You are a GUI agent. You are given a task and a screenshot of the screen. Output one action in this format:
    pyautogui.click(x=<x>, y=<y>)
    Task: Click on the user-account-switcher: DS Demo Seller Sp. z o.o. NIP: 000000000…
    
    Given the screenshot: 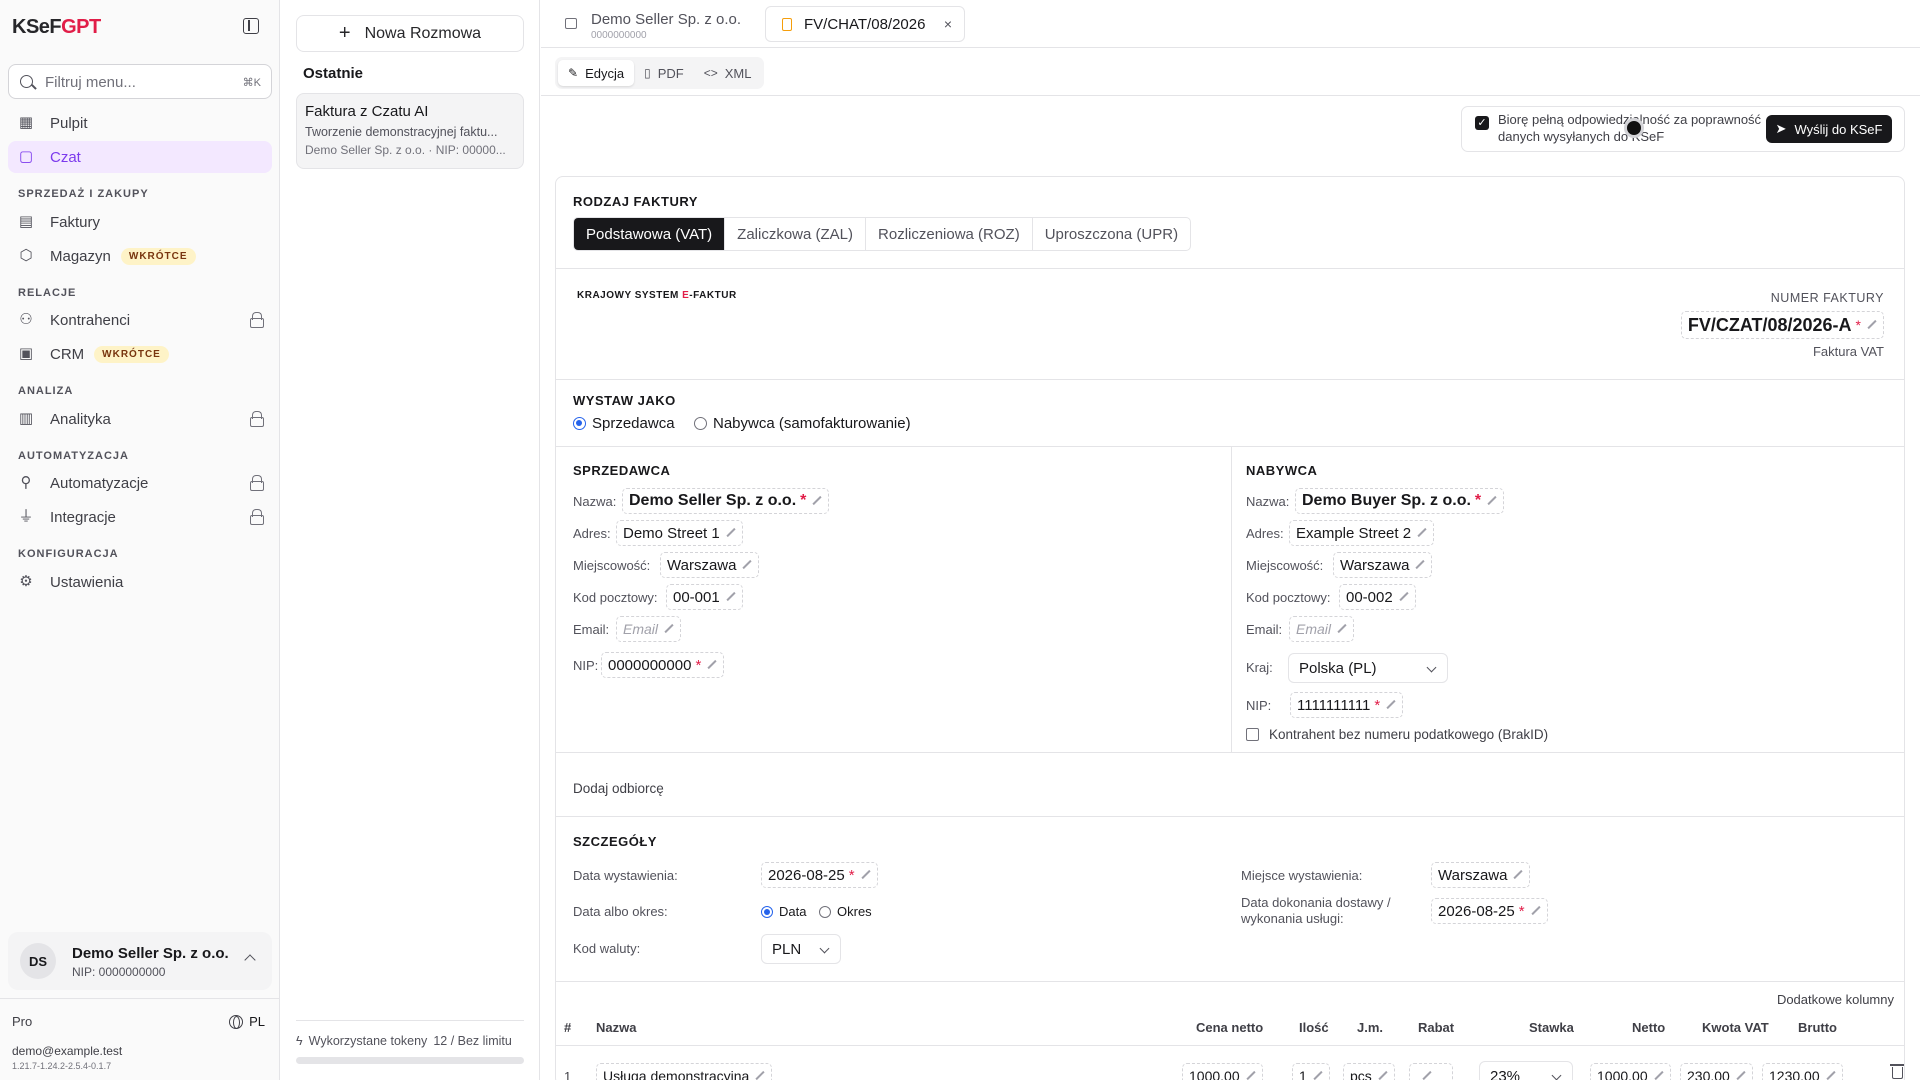 What is the action you would take?
    pyautogui.click(x=140, y=961)
    